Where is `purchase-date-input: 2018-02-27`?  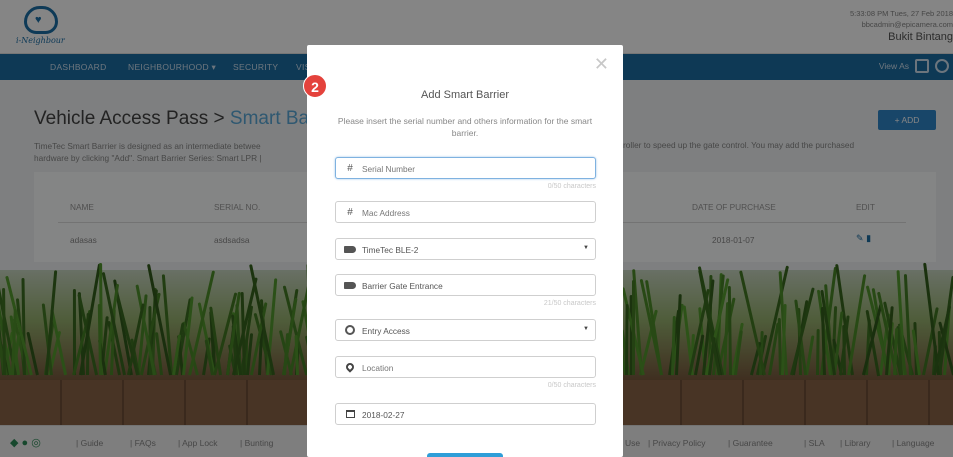
purchase-date-input: 2018-02-27 is located at coordinates (465, 414).